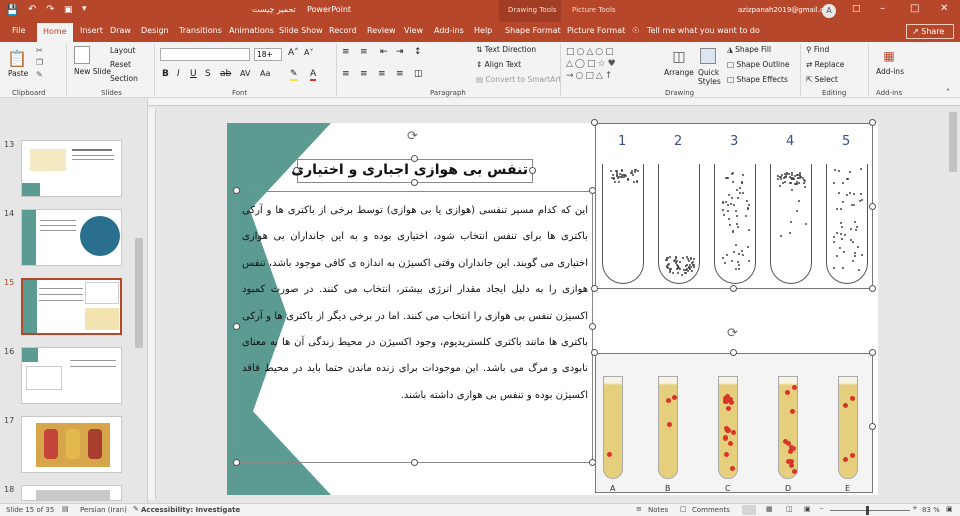  What do you see at coordinates (948, 92) in the screenshot?
I see `collapse-ribbon-icon: ˄` at bounding box center [948, 92].